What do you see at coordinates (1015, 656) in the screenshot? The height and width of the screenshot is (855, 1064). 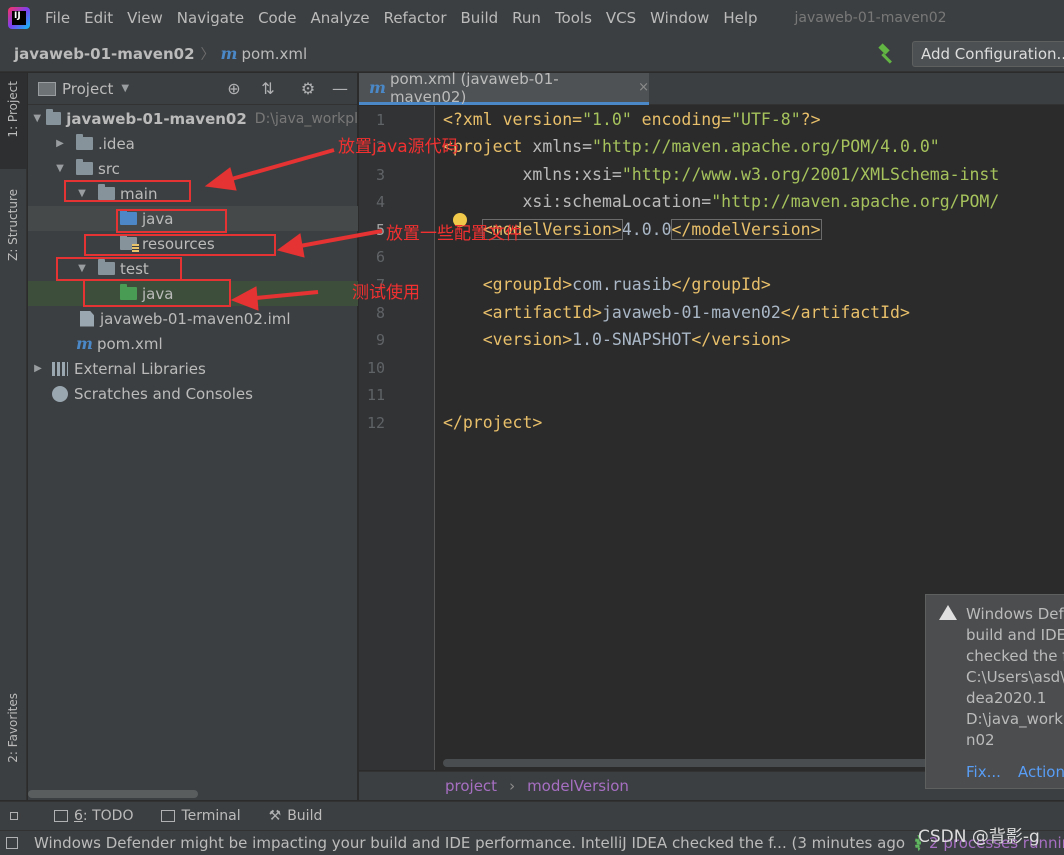 I see `notification-text: checked the f` at bounding box center [1015, 656].